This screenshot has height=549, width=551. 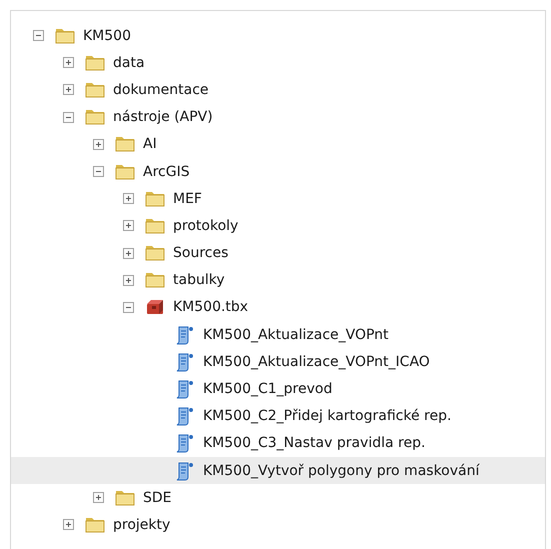 I want to click on tree-row: MEF, so click(x=278, y=198).